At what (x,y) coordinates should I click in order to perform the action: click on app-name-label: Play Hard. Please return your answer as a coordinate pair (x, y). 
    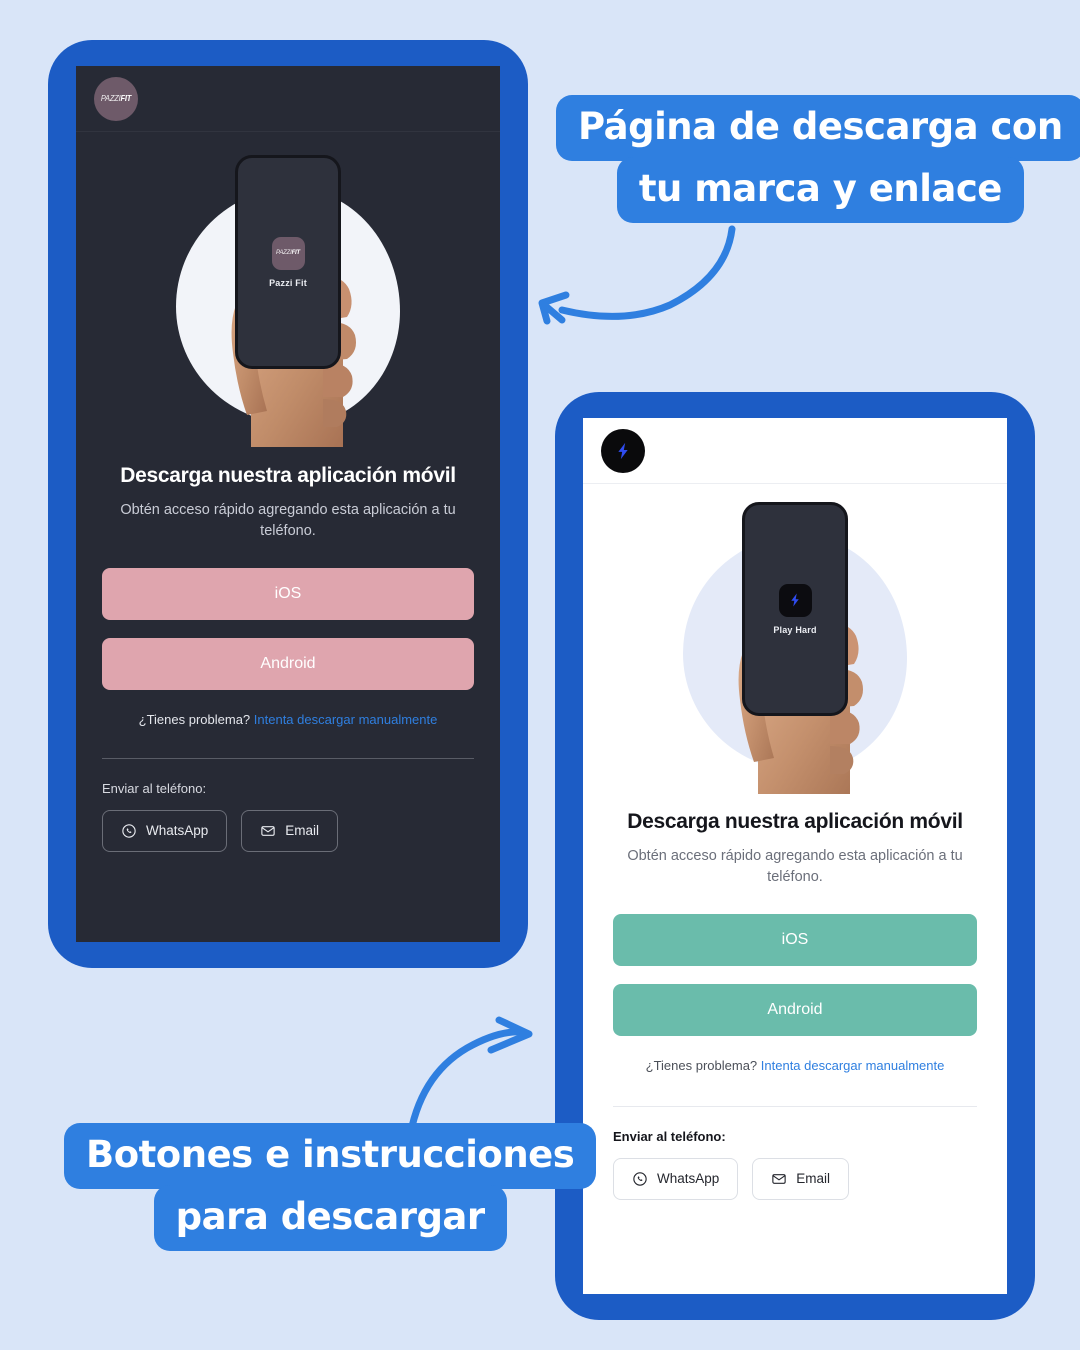
    Looking at the image, I should click on (795, 629).